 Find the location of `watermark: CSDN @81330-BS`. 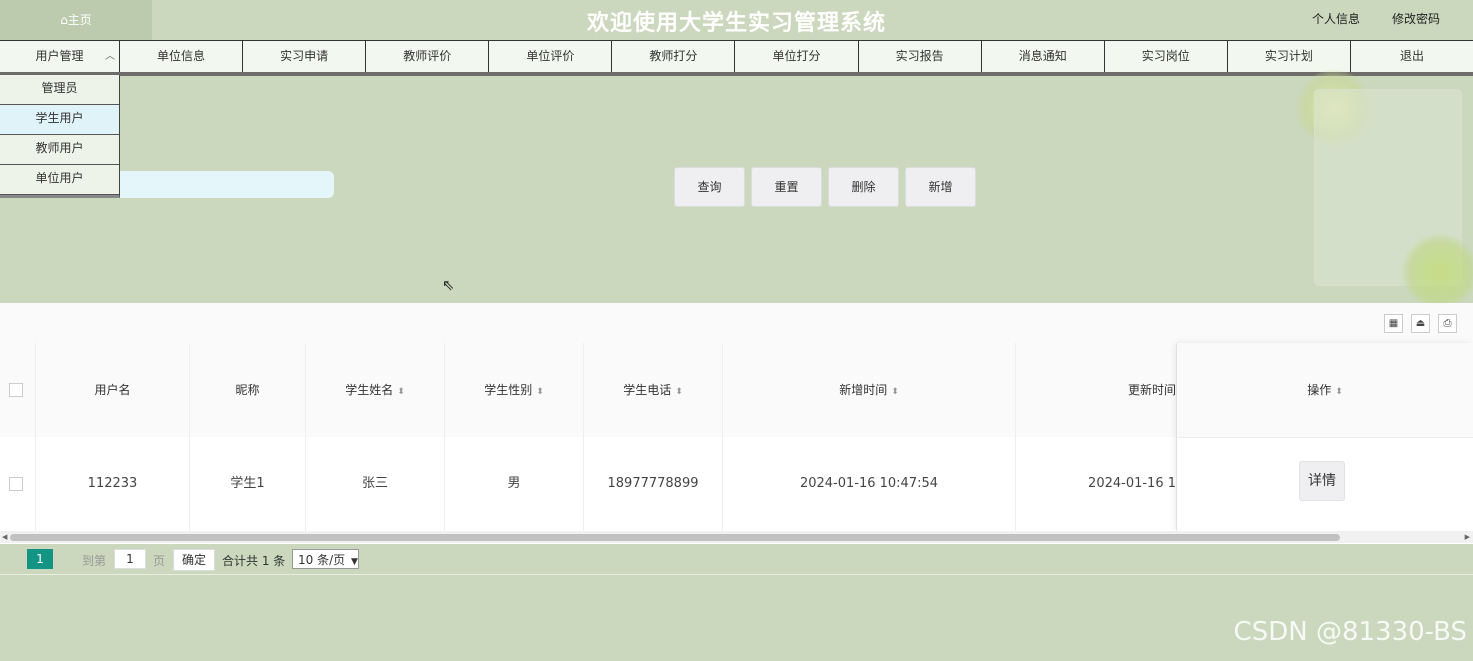

watermark: CSDN @81330-BS is located at coordinates (1350, 632).